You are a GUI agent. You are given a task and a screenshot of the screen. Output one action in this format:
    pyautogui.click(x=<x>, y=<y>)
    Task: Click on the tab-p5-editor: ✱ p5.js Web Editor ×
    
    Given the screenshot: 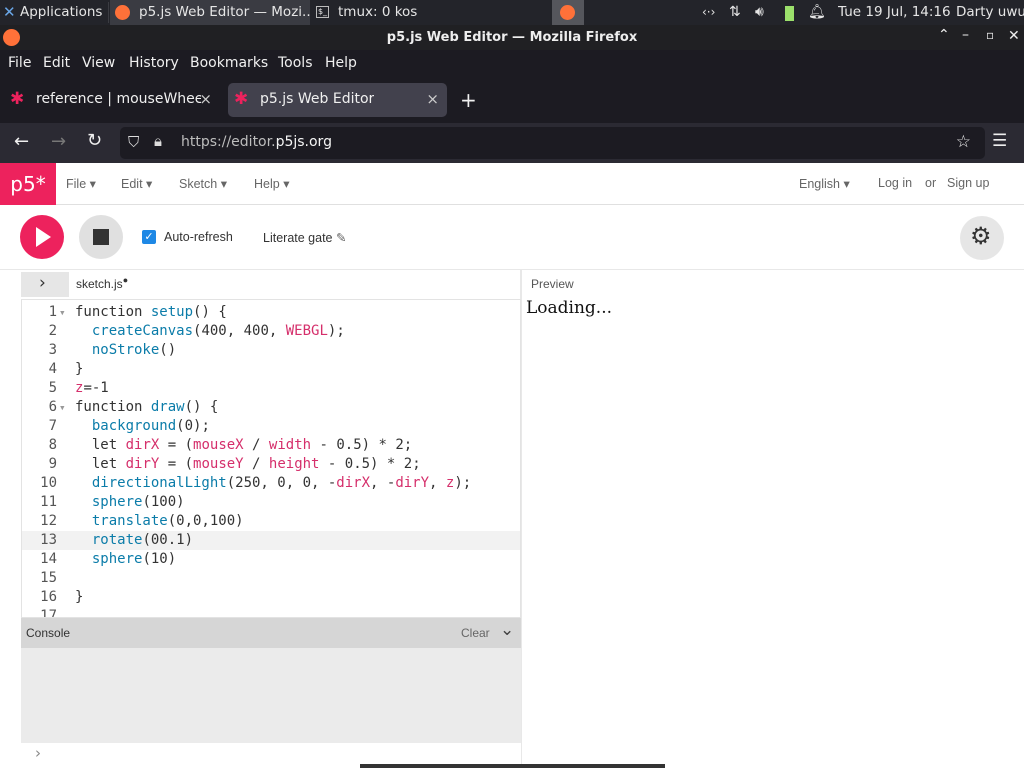 What is the action you would take?
    pyautogui.click(x=337, y=100)
    